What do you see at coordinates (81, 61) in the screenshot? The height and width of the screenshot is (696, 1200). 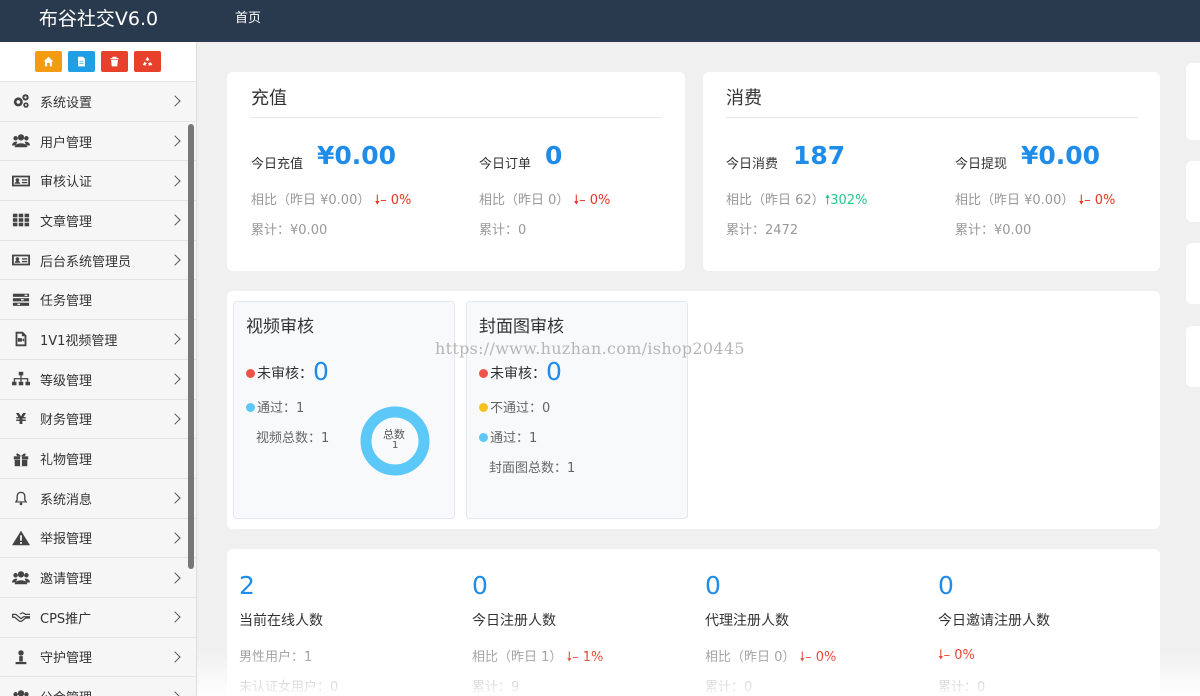 I see `file-button` at bounding box center [81, 61].